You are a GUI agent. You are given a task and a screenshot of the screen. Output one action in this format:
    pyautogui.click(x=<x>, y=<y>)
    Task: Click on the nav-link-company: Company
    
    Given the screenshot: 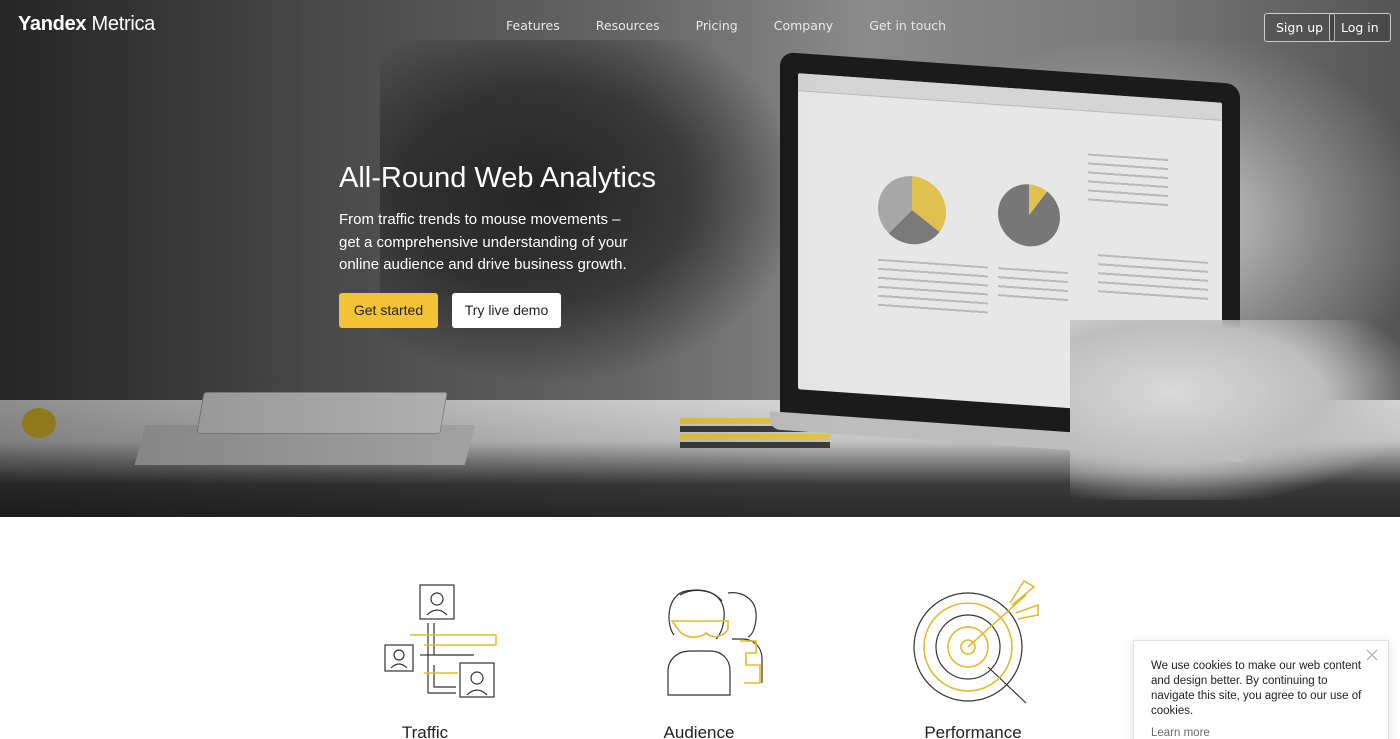 What is the action you would take?
    pyautogui.click(x=803, y=25)
    